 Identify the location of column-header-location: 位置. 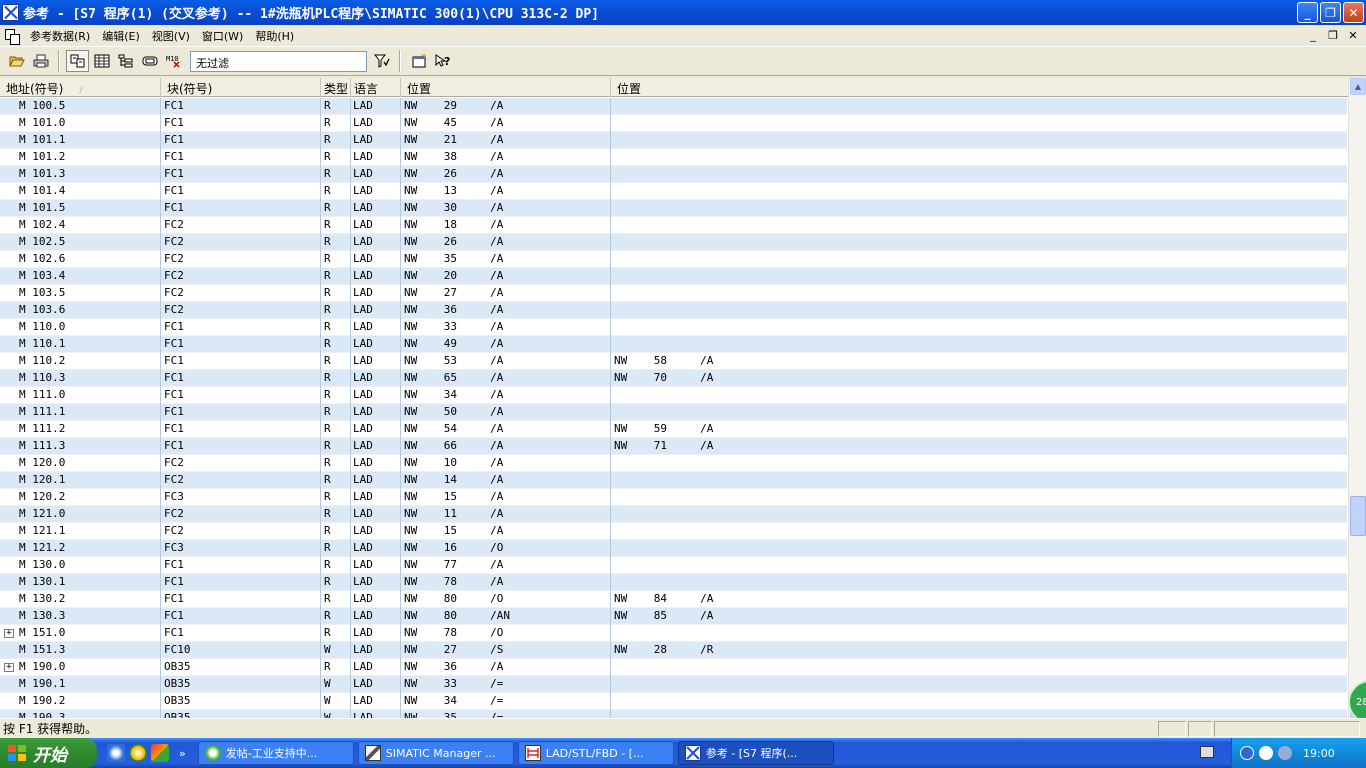
(506, 87).